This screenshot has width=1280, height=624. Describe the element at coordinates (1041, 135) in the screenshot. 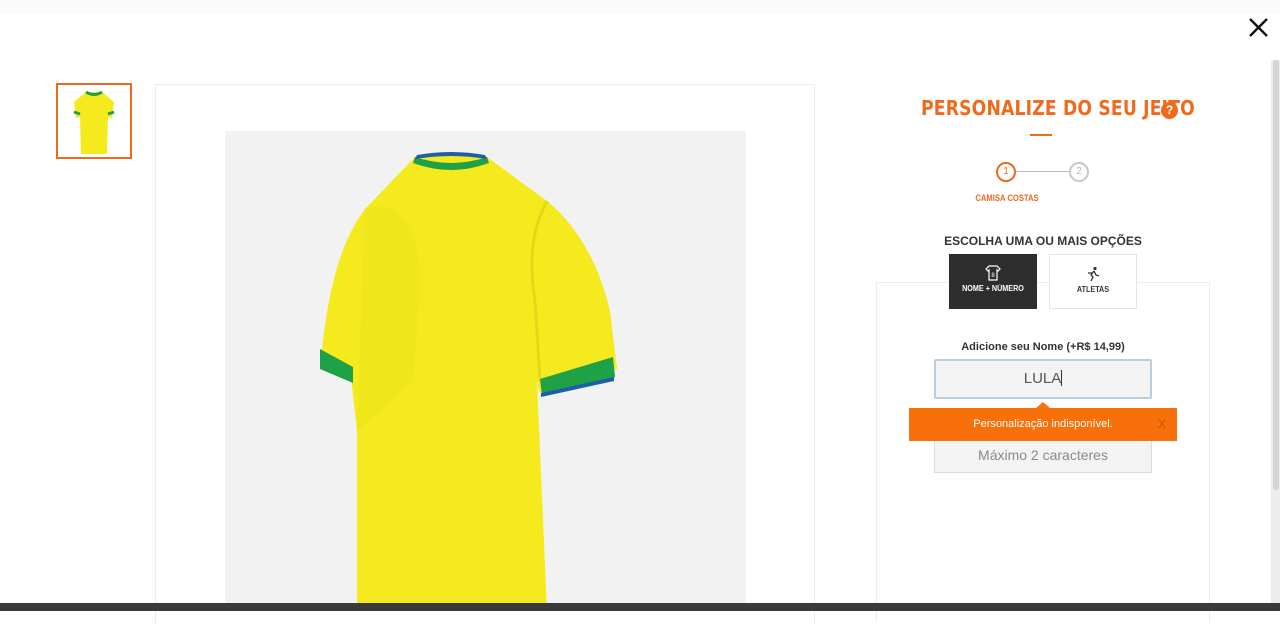

I see `title-underline` at that location.